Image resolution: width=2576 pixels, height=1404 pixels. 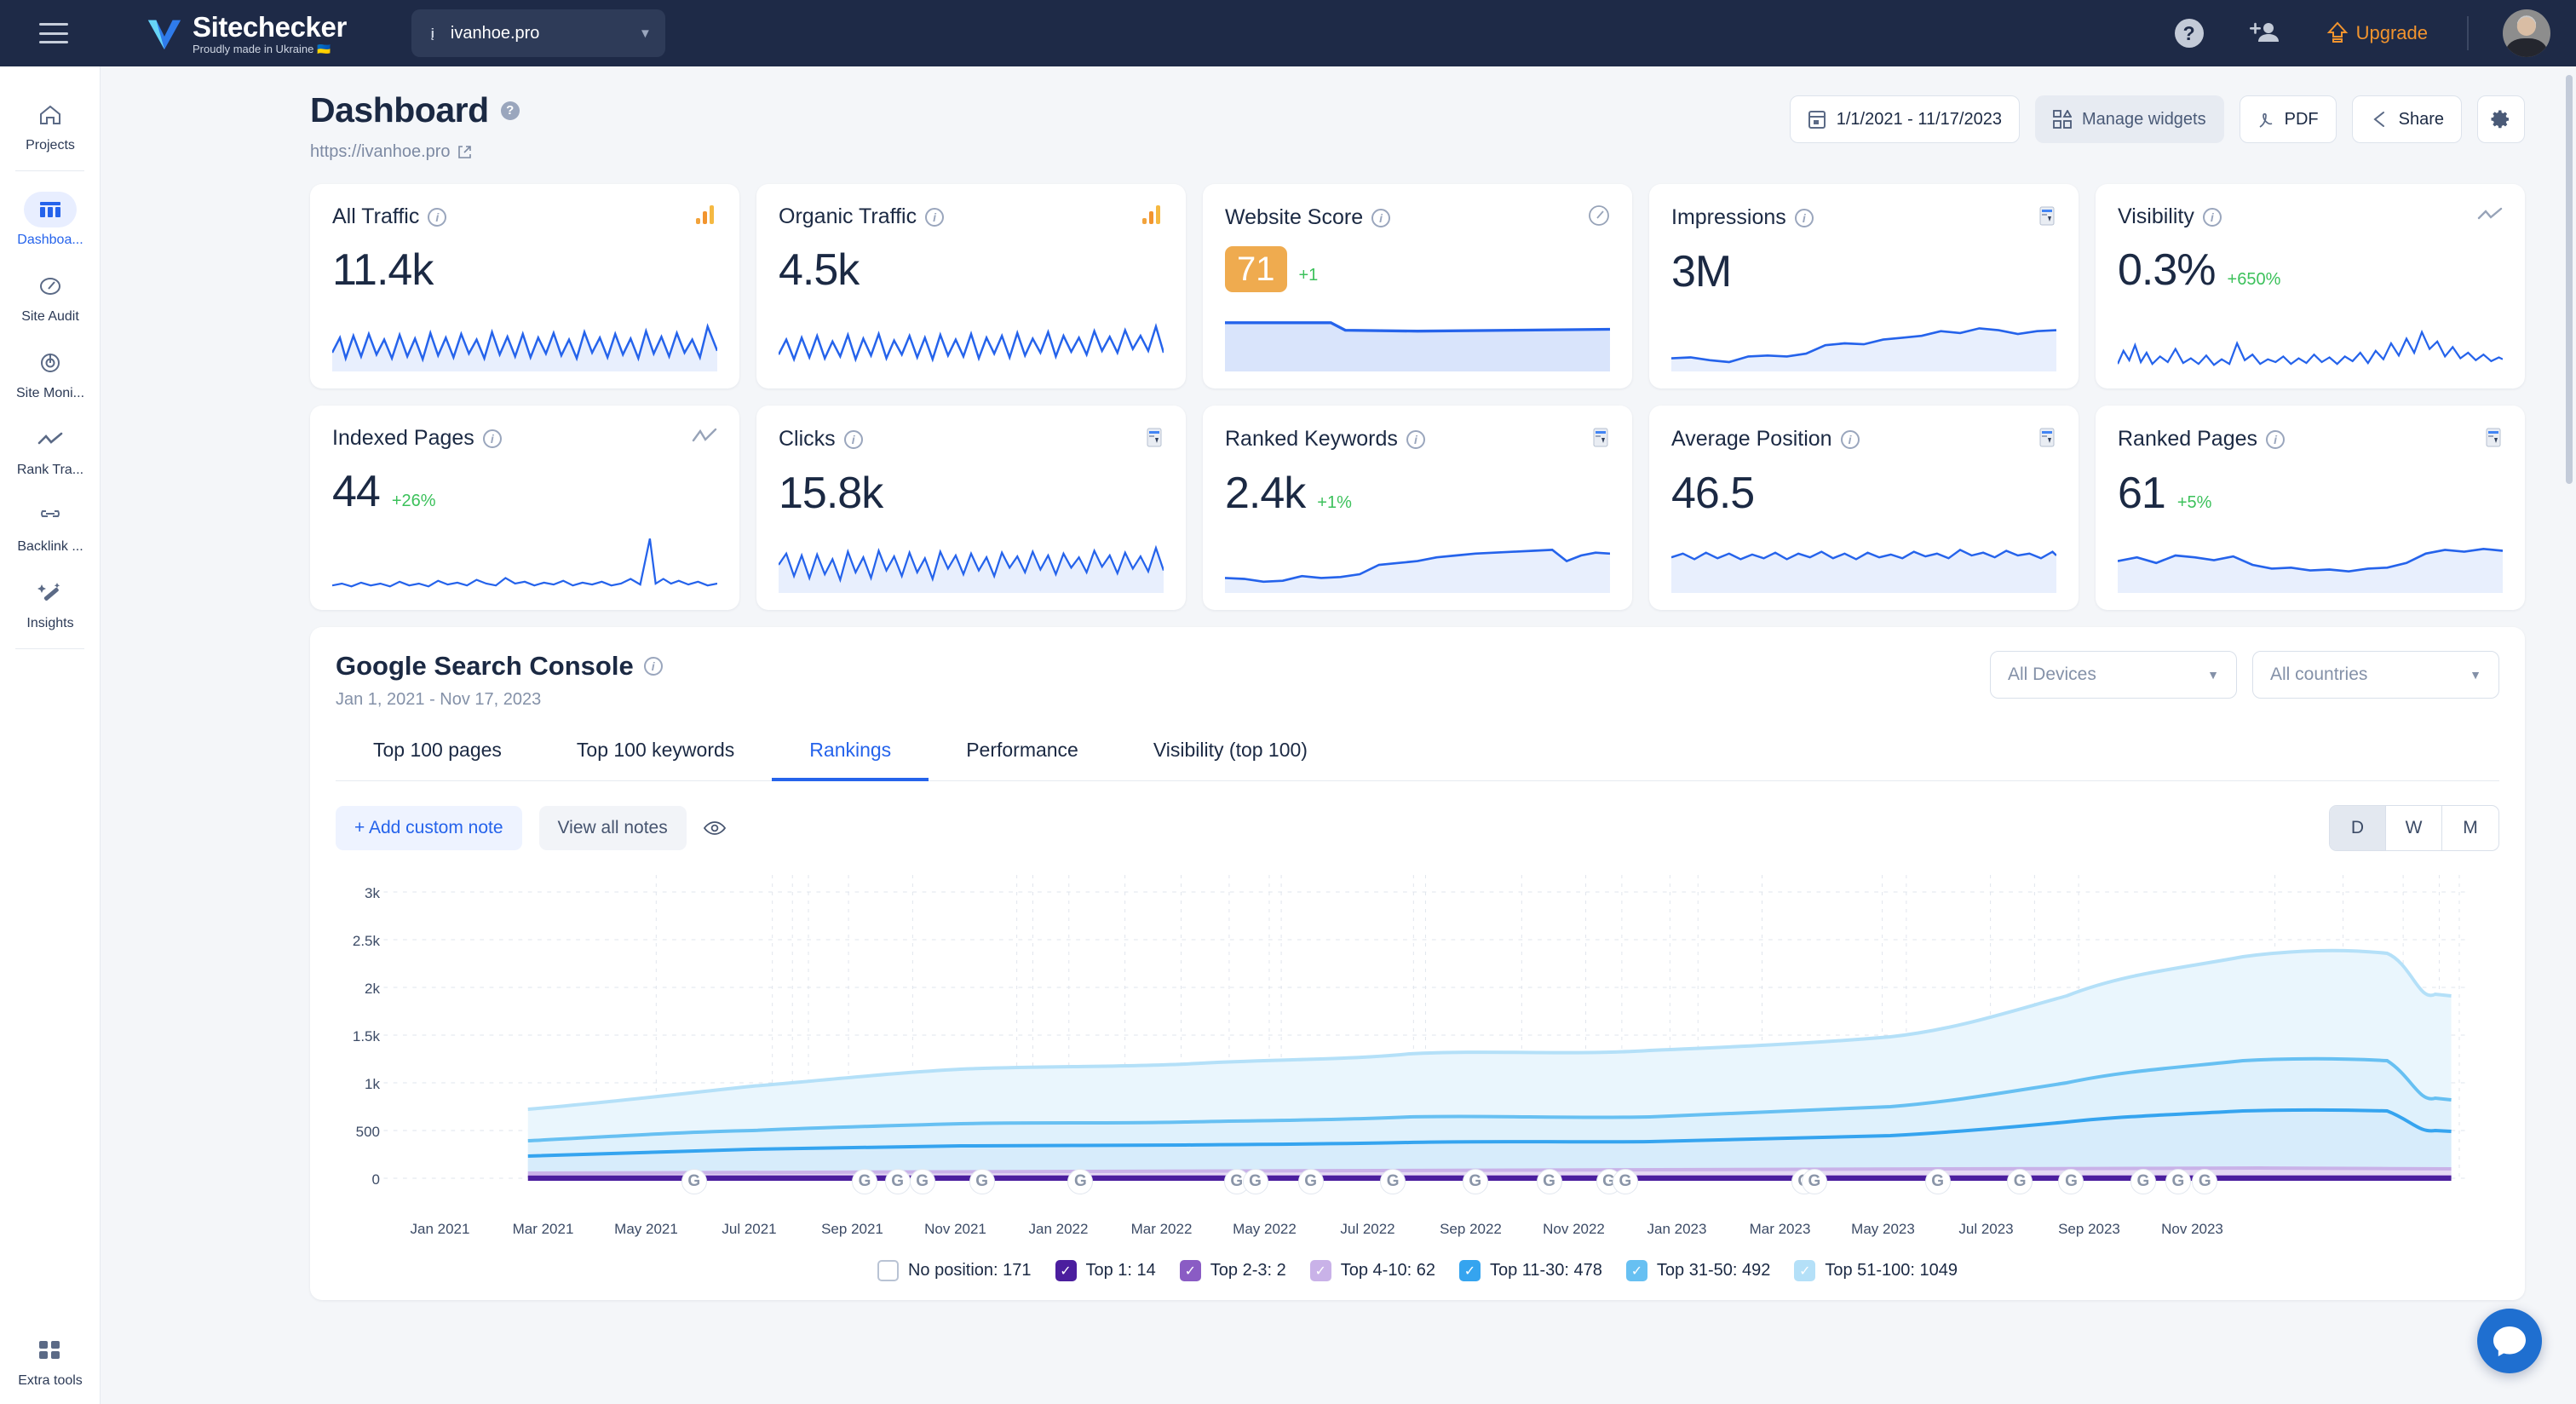 I want to click on metric-card-average-position: Average Position i 46.5, so click(x=1864, y=508).